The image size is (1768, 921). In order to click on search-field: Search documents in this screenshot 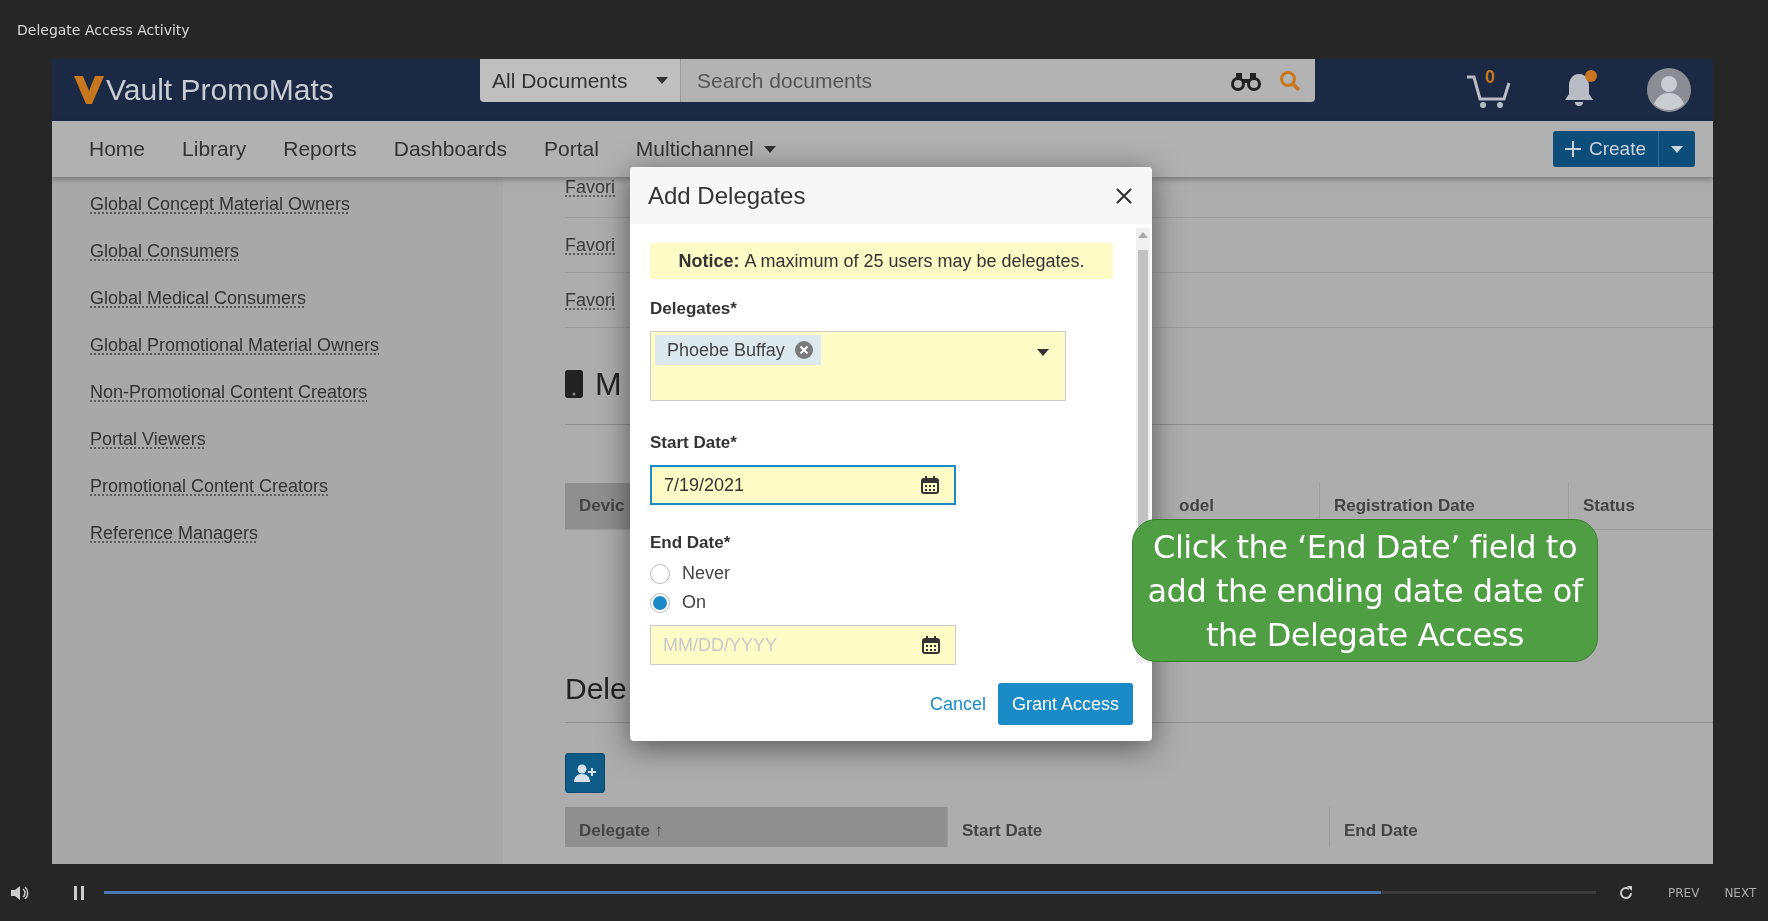, I will do `click(954, 80)`.